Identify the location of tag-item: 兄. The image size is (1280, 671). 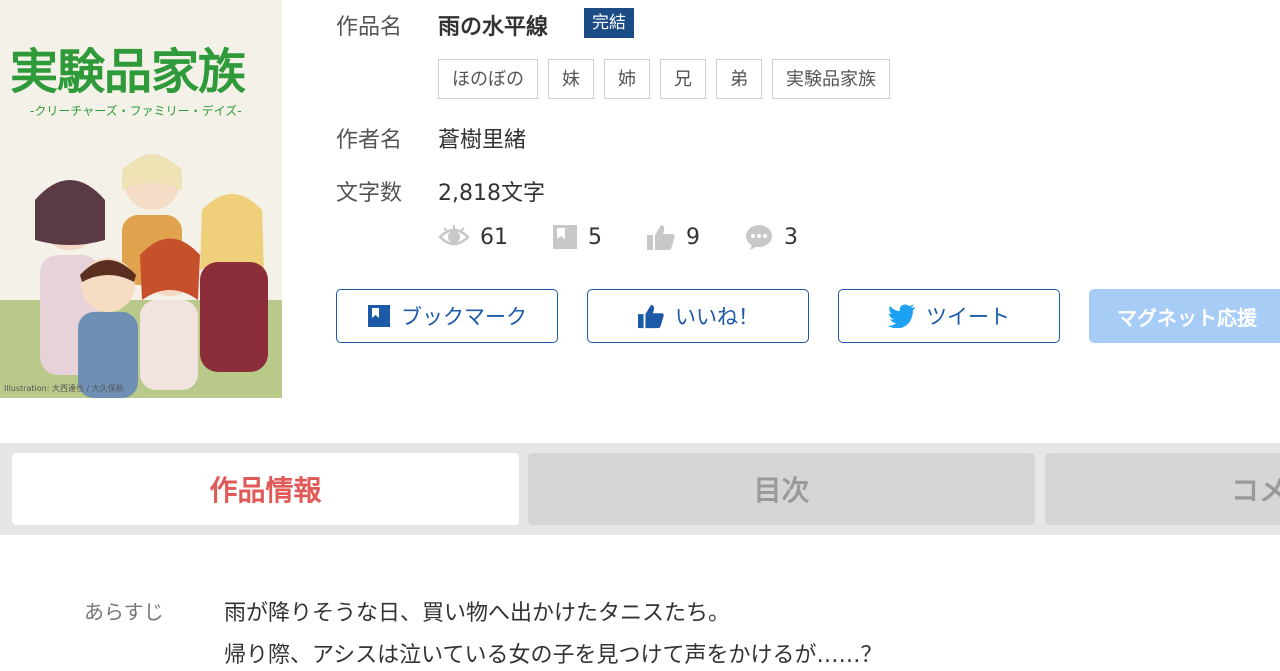
(683, 79).